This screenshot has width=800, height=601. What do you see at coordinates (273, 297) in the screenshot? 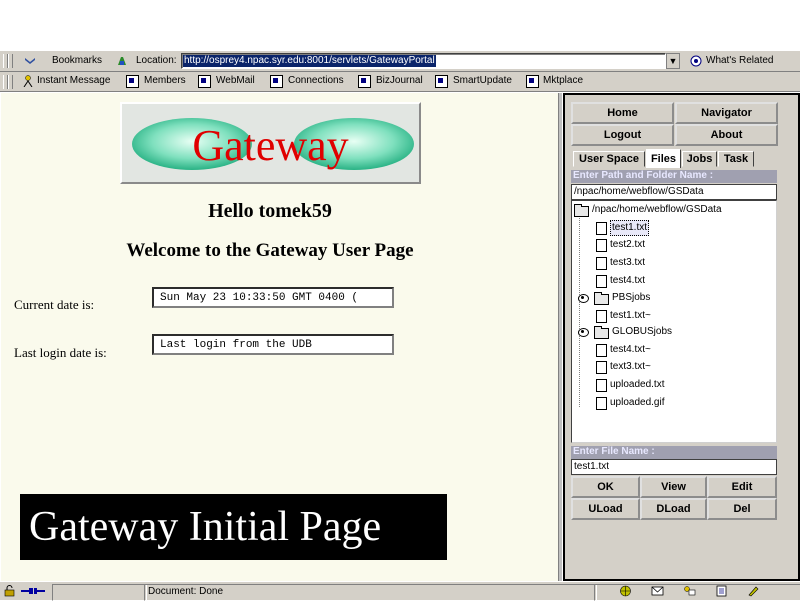
I see `current-date-field: Sun May 23 10:33:50 GMT 0400 (` at bounding box center [273, 297].